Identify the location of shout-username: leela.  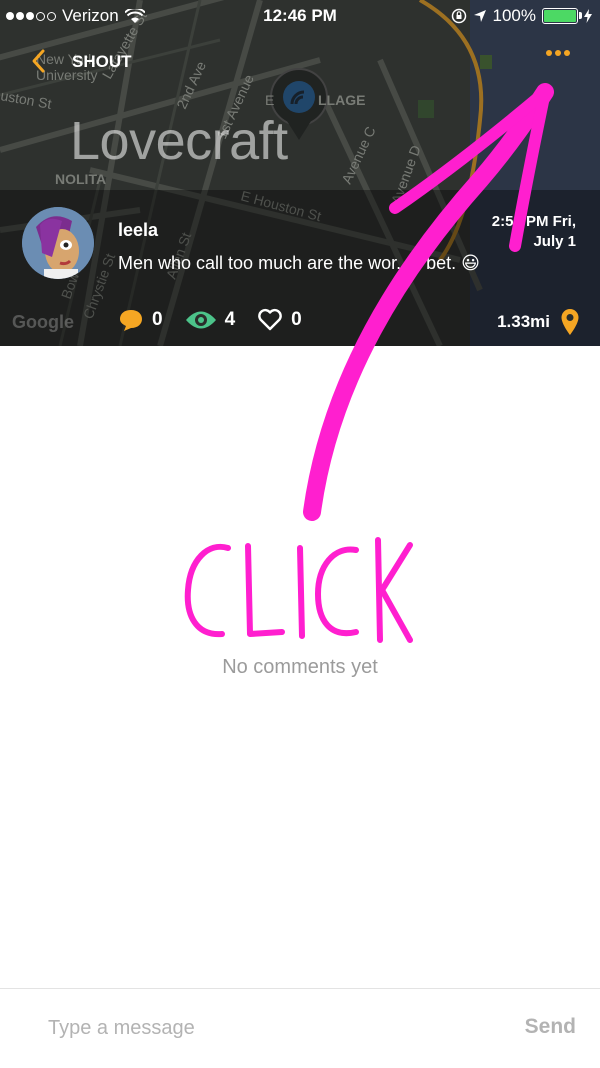
(138, 230).